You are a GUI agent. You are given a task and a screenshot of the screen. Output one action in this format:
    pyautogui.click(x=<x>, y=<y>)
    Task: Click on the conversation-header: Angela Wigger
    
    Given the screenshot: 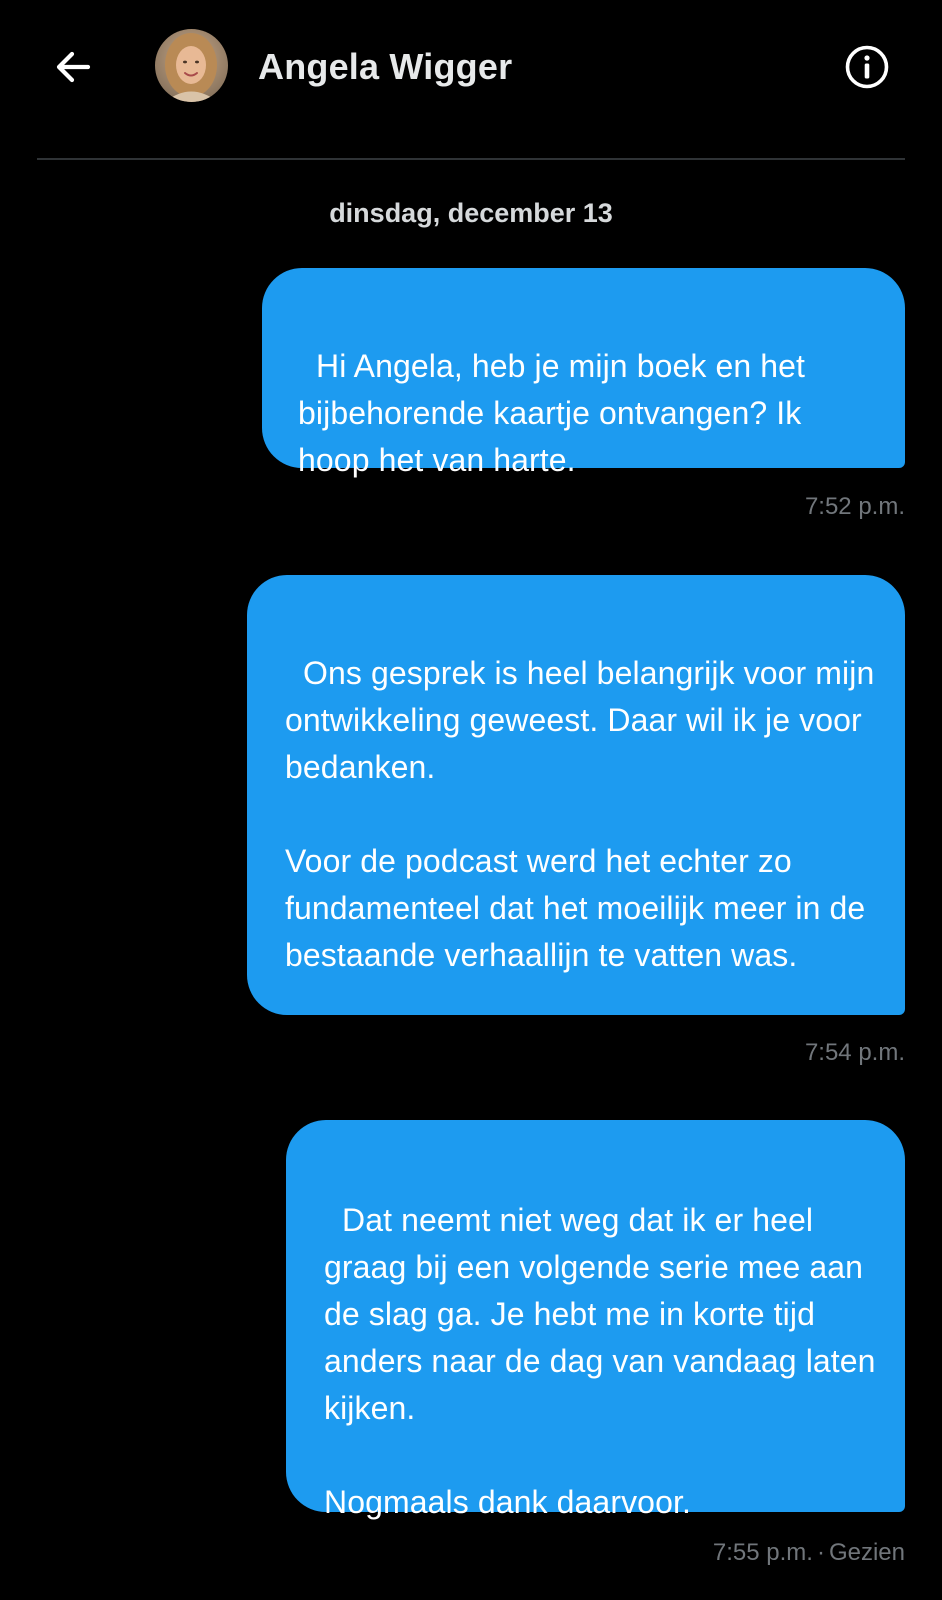 What is the action you would take?
    pyautogui.click(x=471, y=79)
    